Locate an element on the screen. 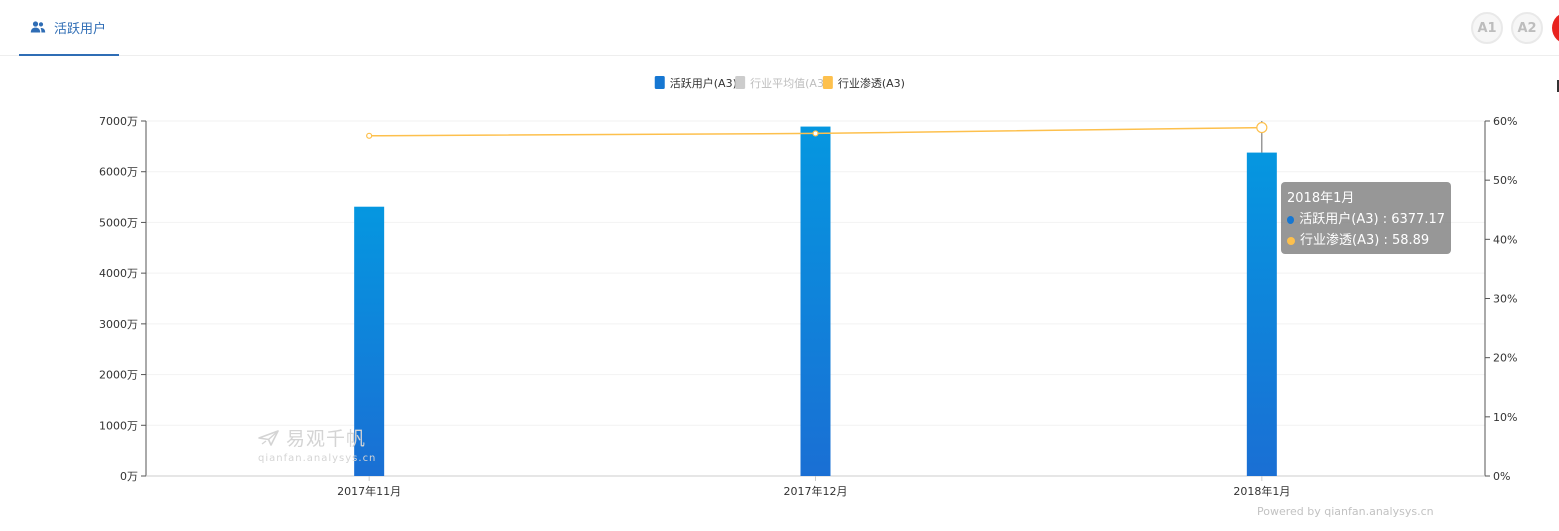  legend-label: 行业渗透(A3) is located at coordinates (871, 83).